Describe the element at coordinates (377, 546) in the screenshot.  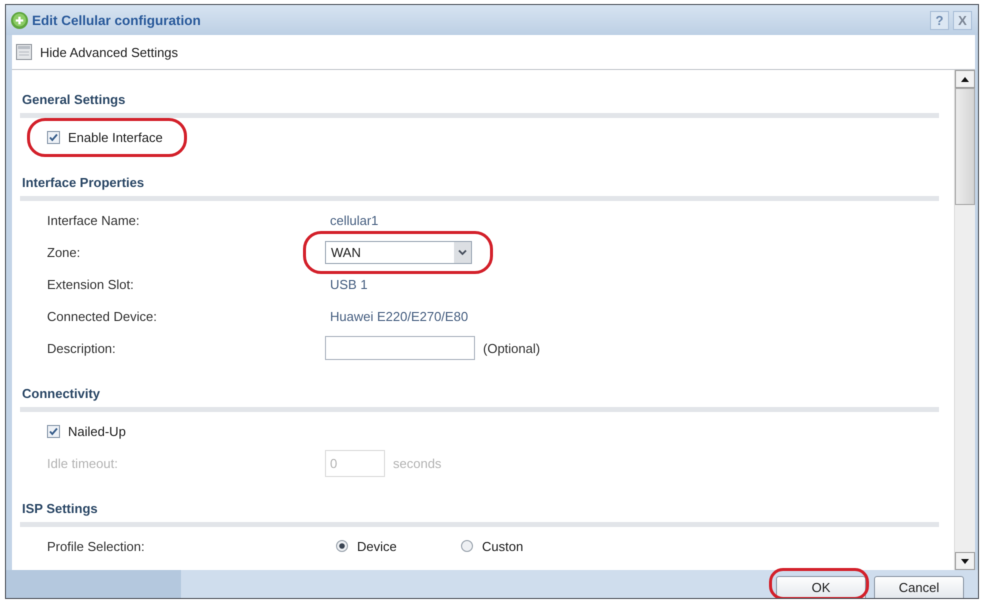
I see `radio-label: Device` at that location.